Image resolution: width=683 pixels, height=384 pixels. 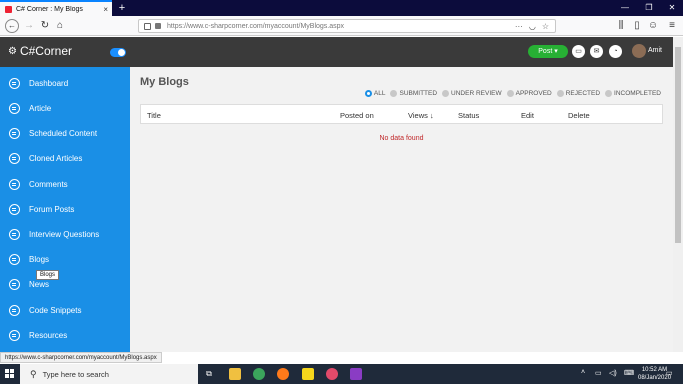 What do you see at coordinates (14, 259) in the screenshot?
I see `blog-icon` at bounding box center [14, 259].